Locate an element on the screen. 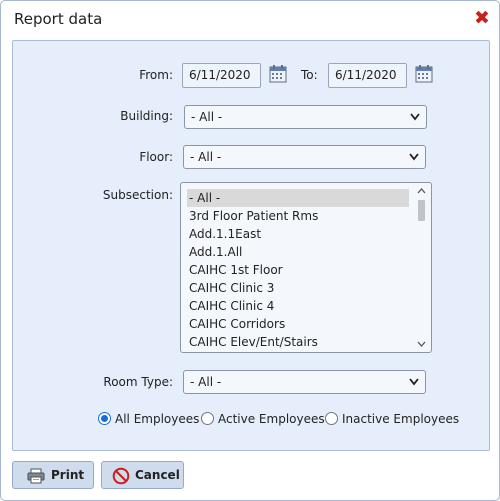 The height and width of the screenshot is (501, 500). subsection-option: CAIHC Clinic 3 is located at coordinates (298, 288).